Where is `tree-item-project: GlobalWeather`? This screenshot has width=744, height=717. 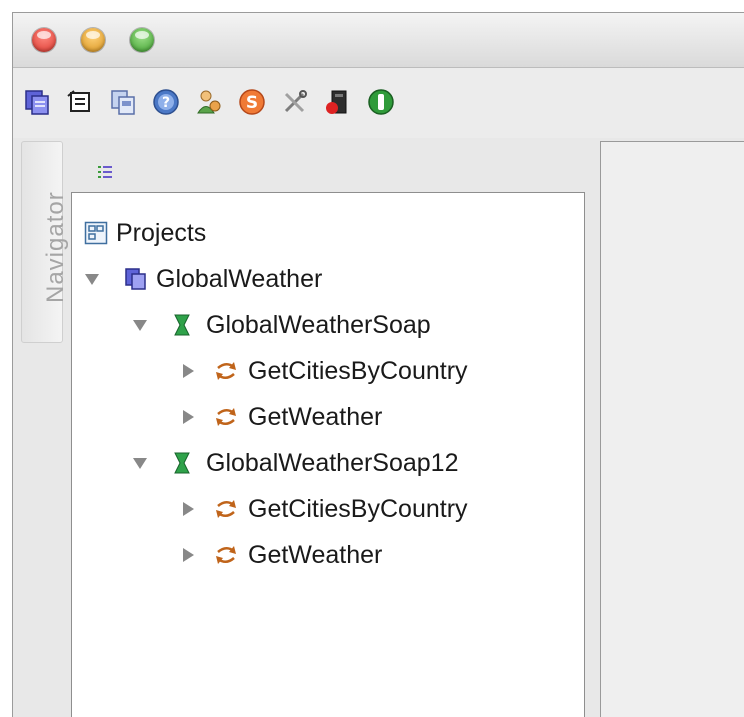 tree-item-project: GlobalWeather is located at coordinates (203, 279).